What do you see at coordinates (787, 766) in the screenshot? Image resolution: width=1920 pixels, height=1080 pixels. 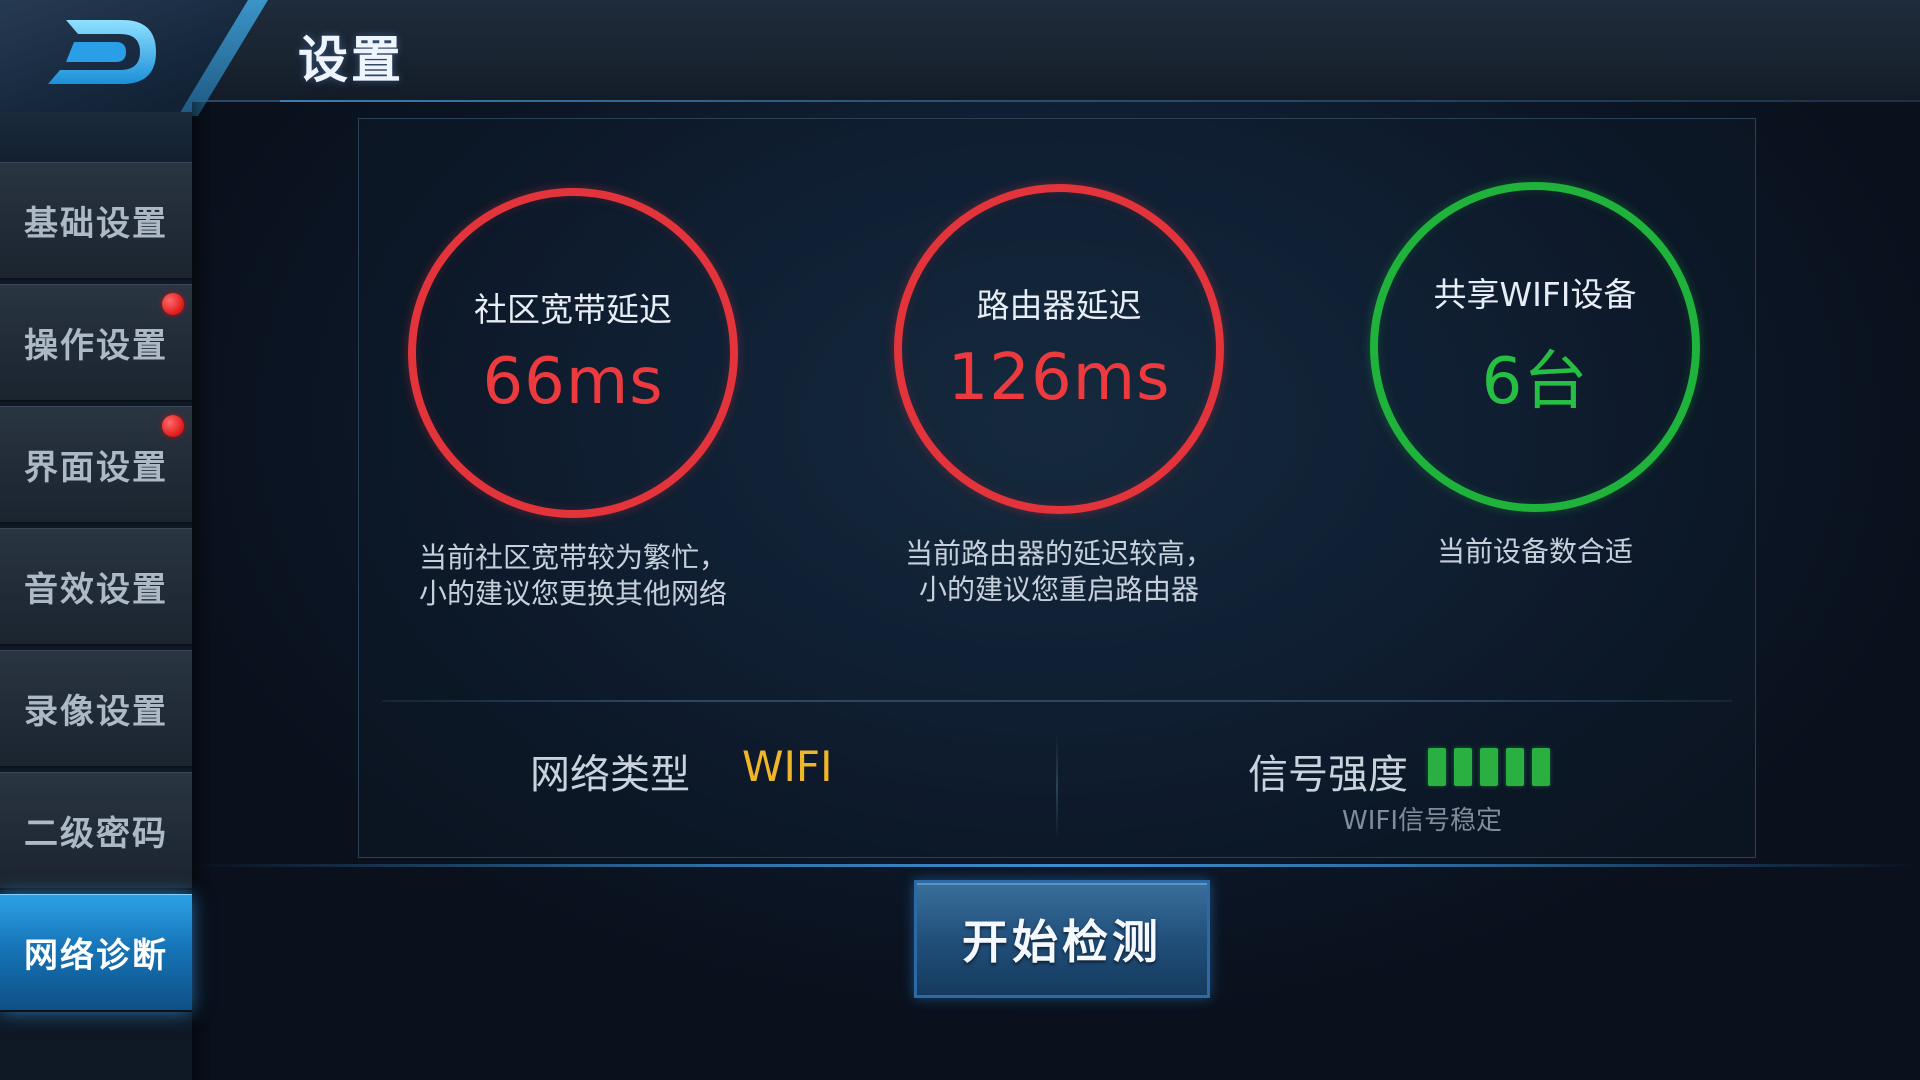 I see `network-type-value: WIFI` at bounding box center [787, 766].